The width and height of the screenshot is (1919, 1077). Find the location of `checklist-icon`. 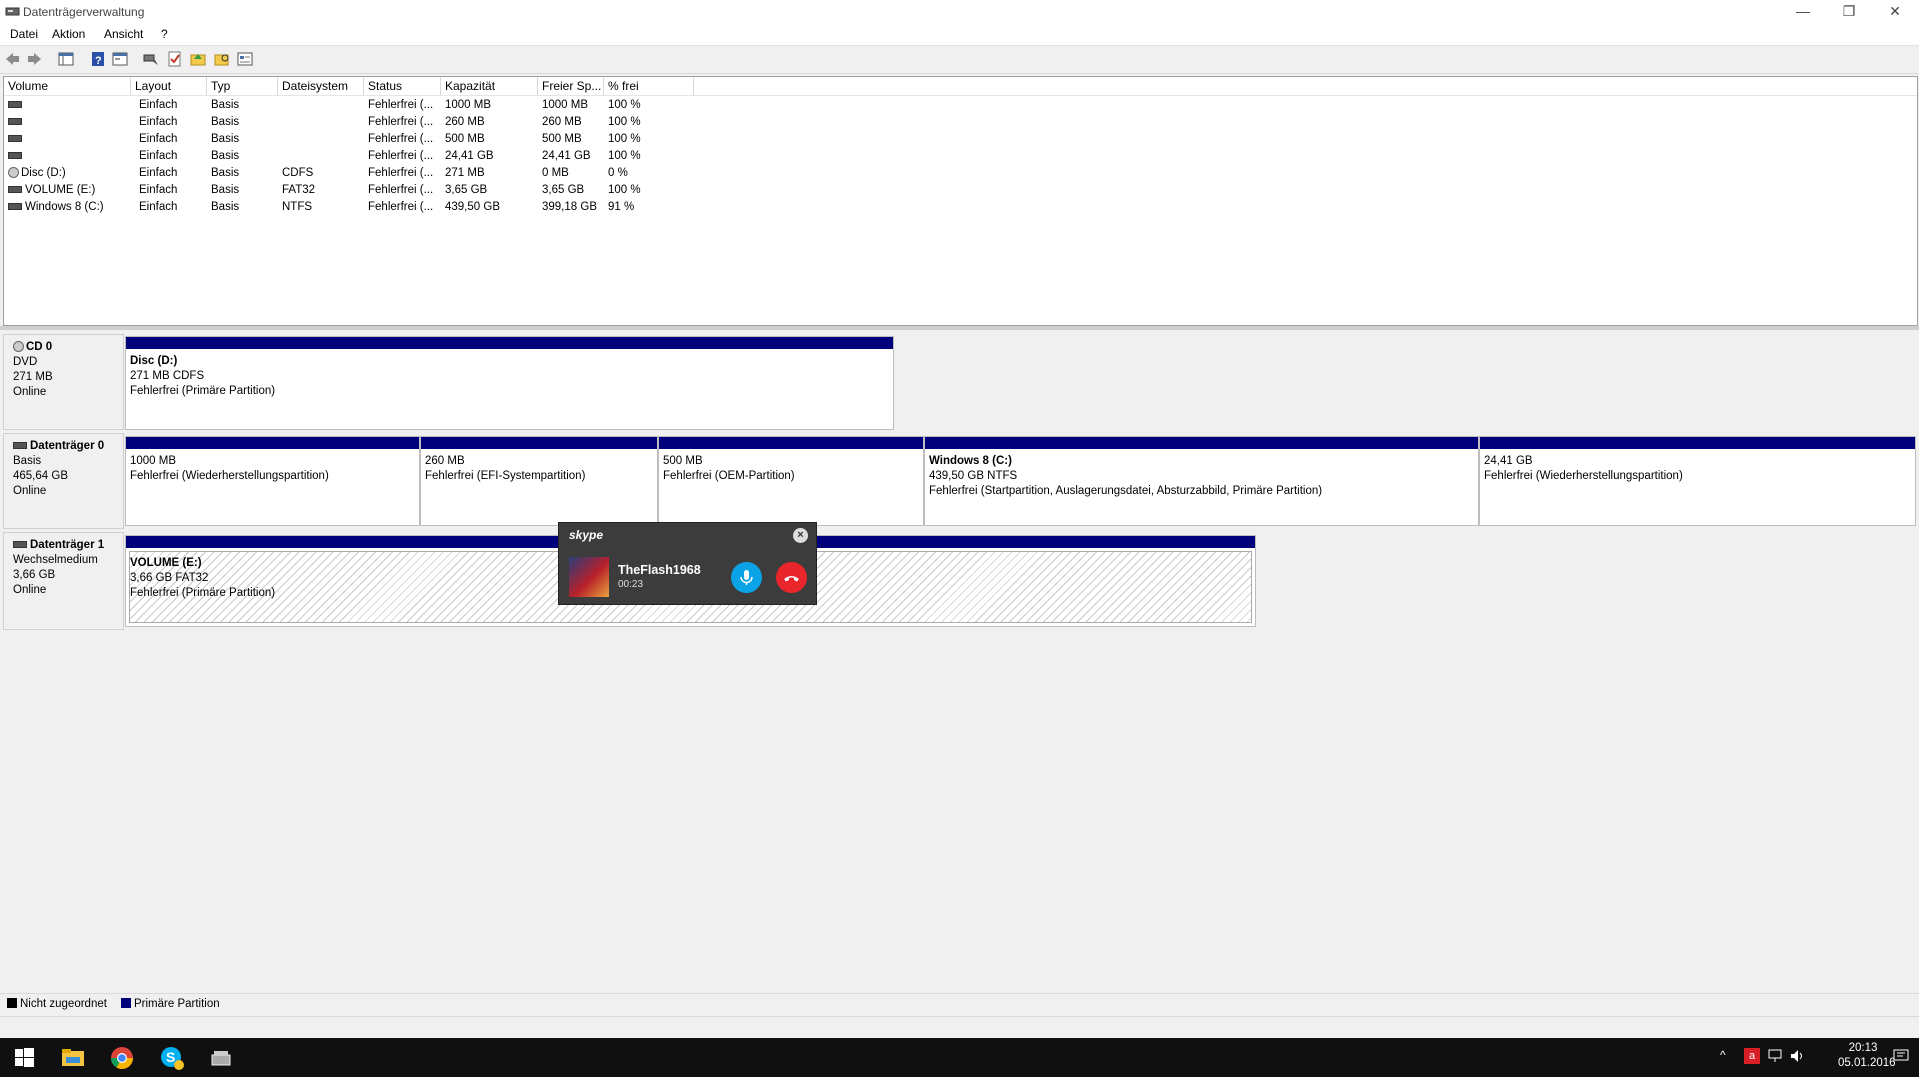

checklist-icon is located at coordinates (175, 59).